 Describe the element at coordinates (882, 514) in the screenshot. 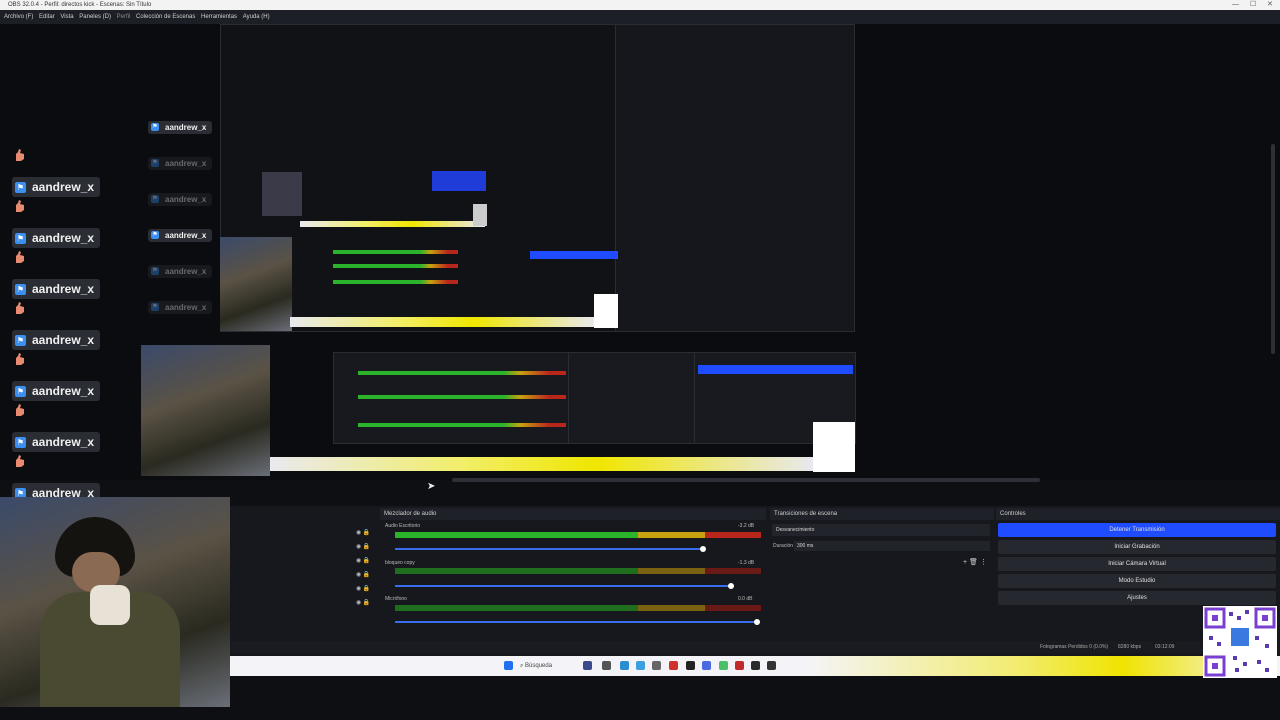

I see `transitions-header: Transiciones de escena` at that location.